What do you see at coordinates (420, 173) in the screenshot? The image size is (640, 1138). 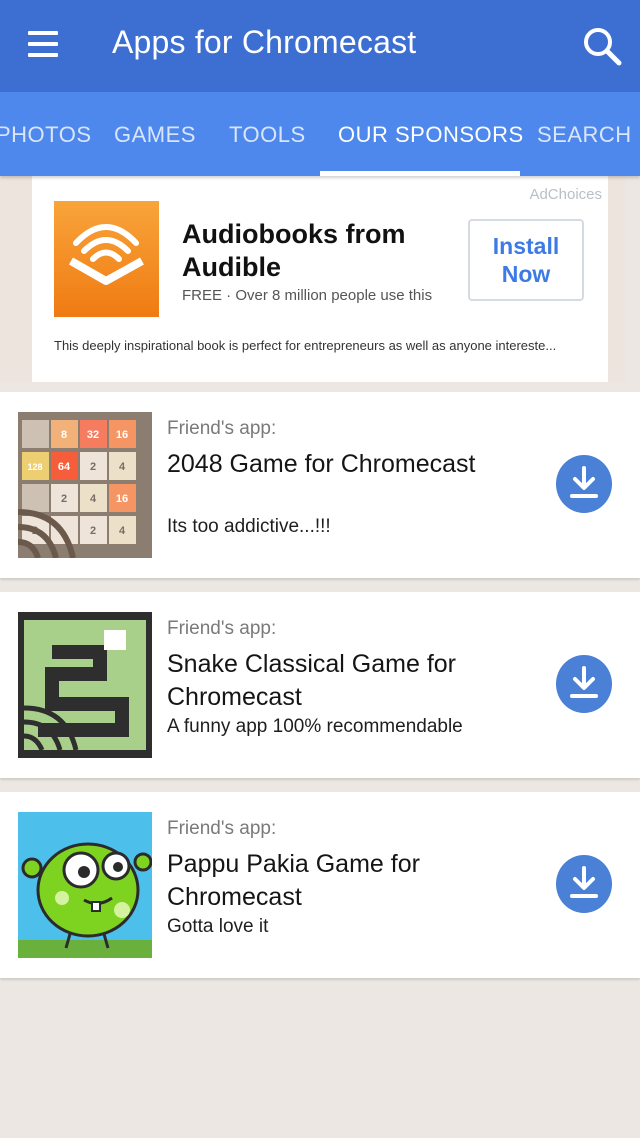 I see `tab-indicator` at bounding box center [420, 173].